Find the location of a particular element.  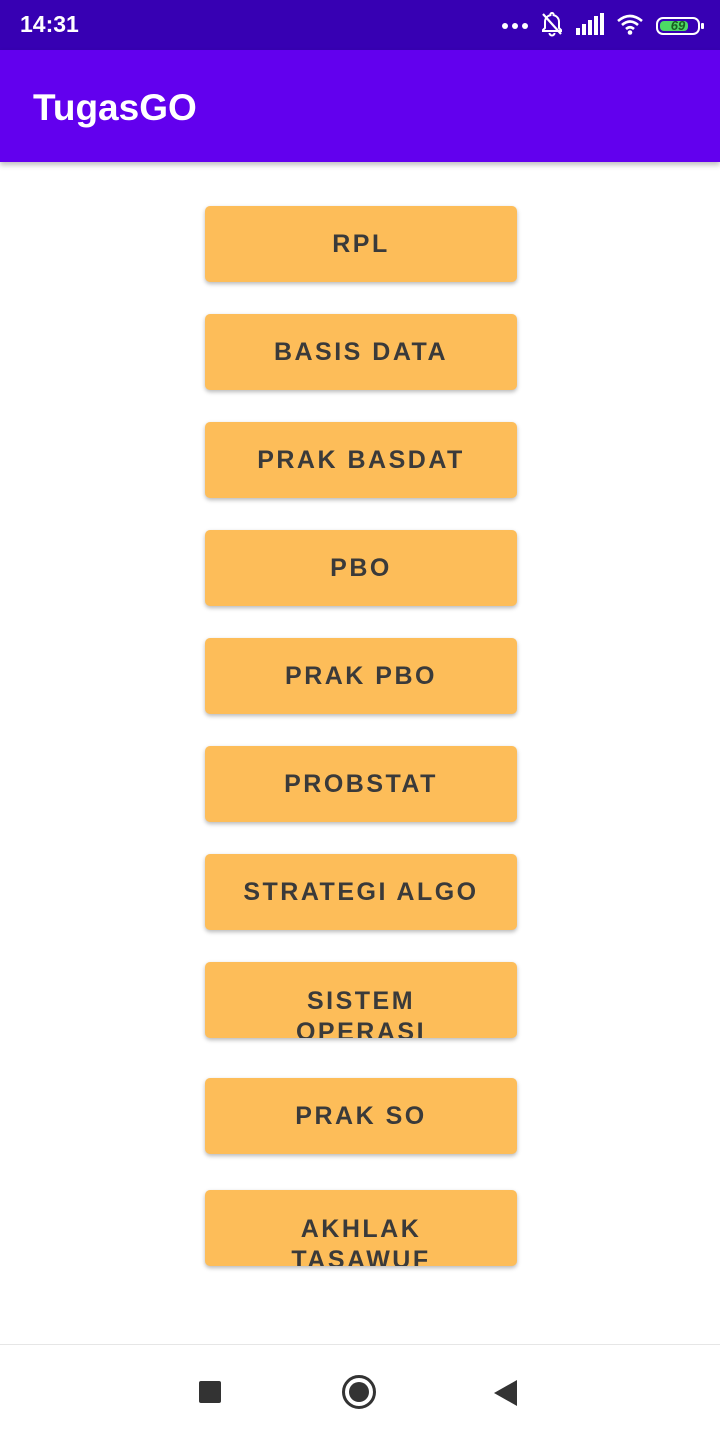

back-icon is located at coordinates (505, 1393).